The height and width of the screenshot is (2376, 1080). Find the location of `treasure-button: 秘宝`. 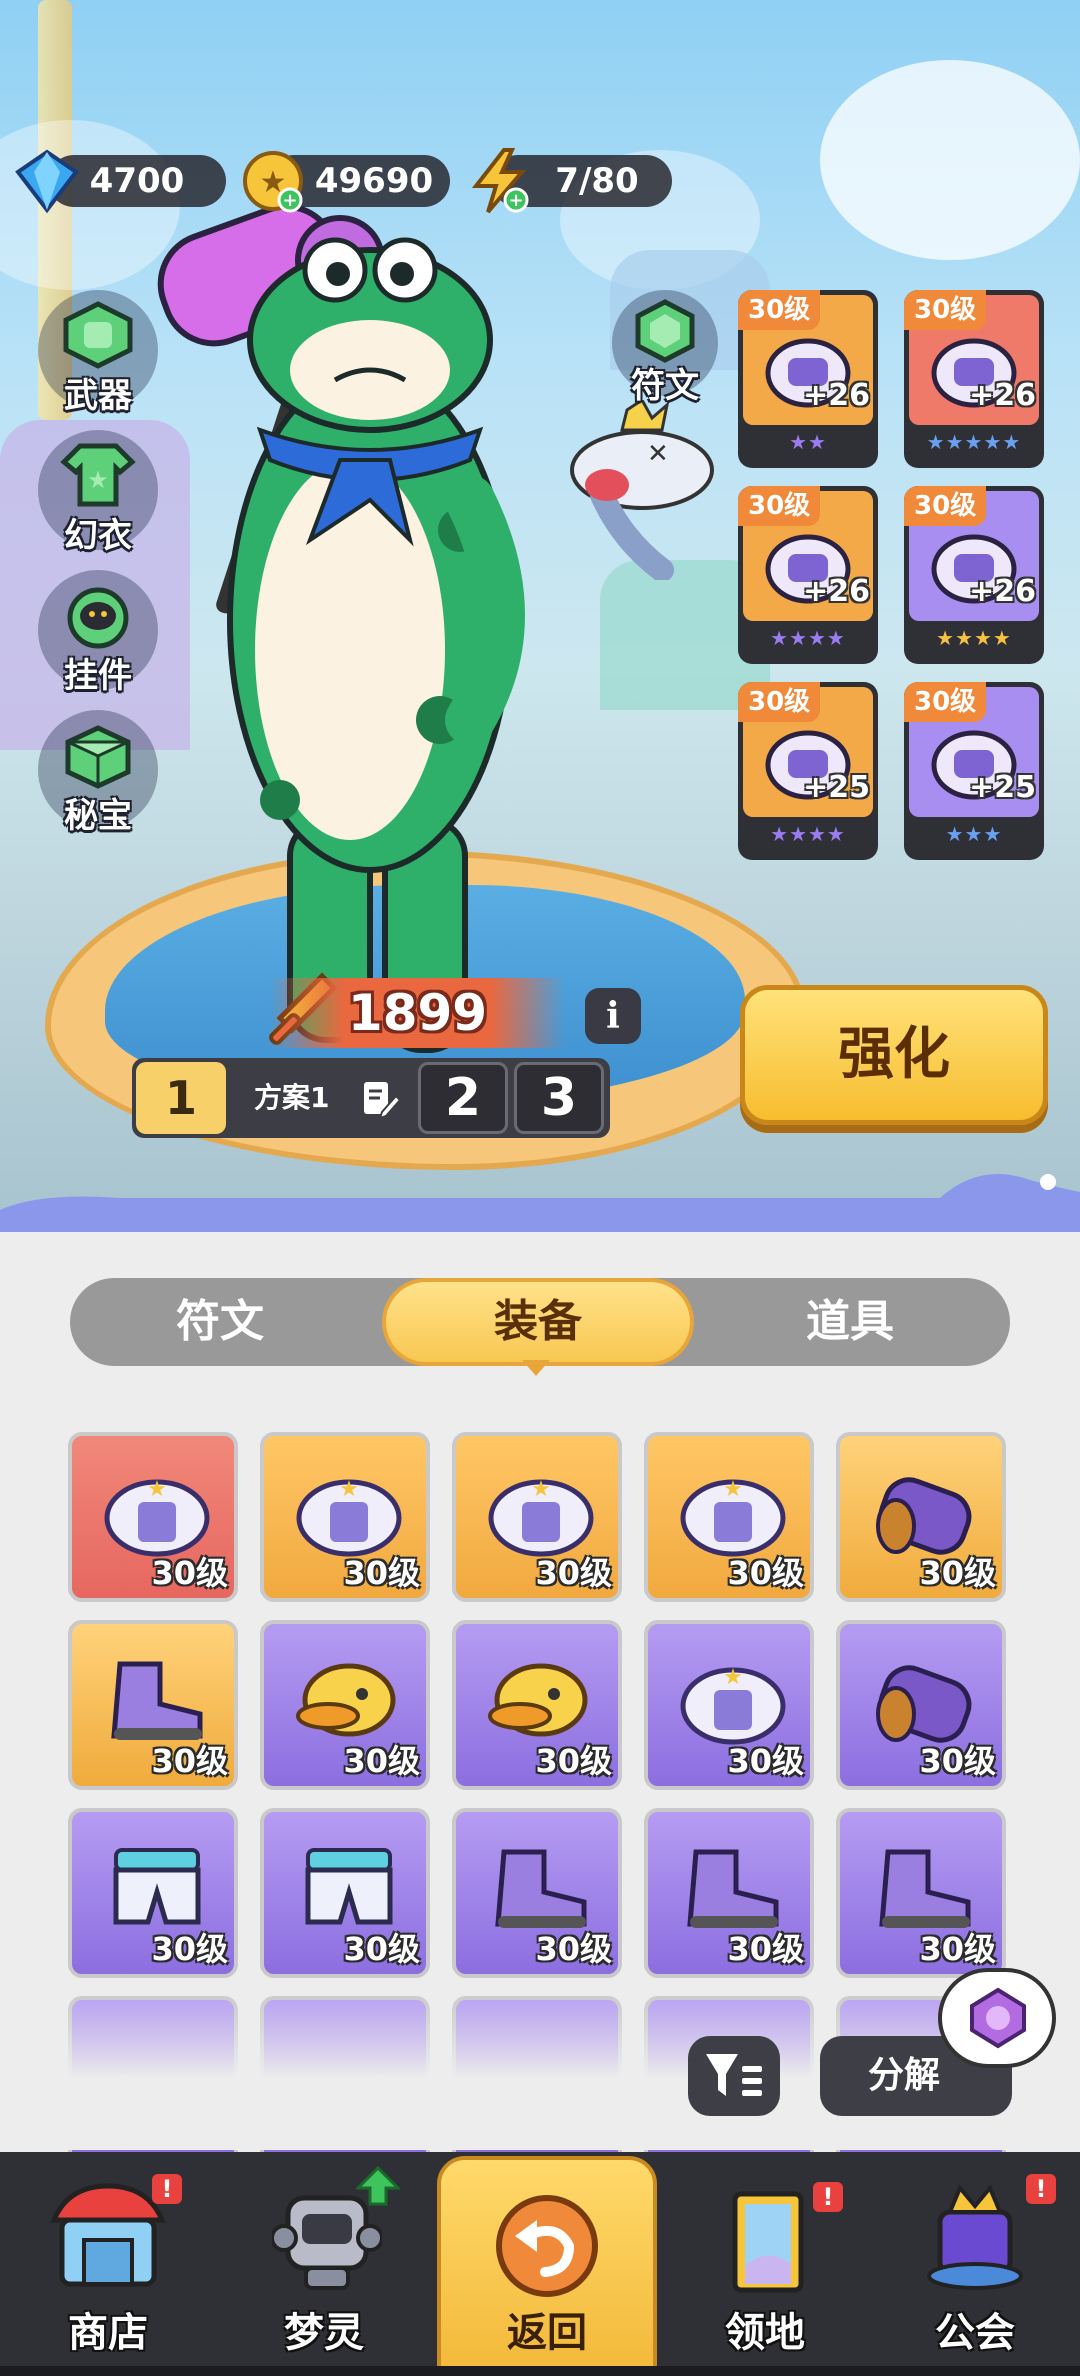

treasure-button: 秘宝 is located at coordinates (98, 773).